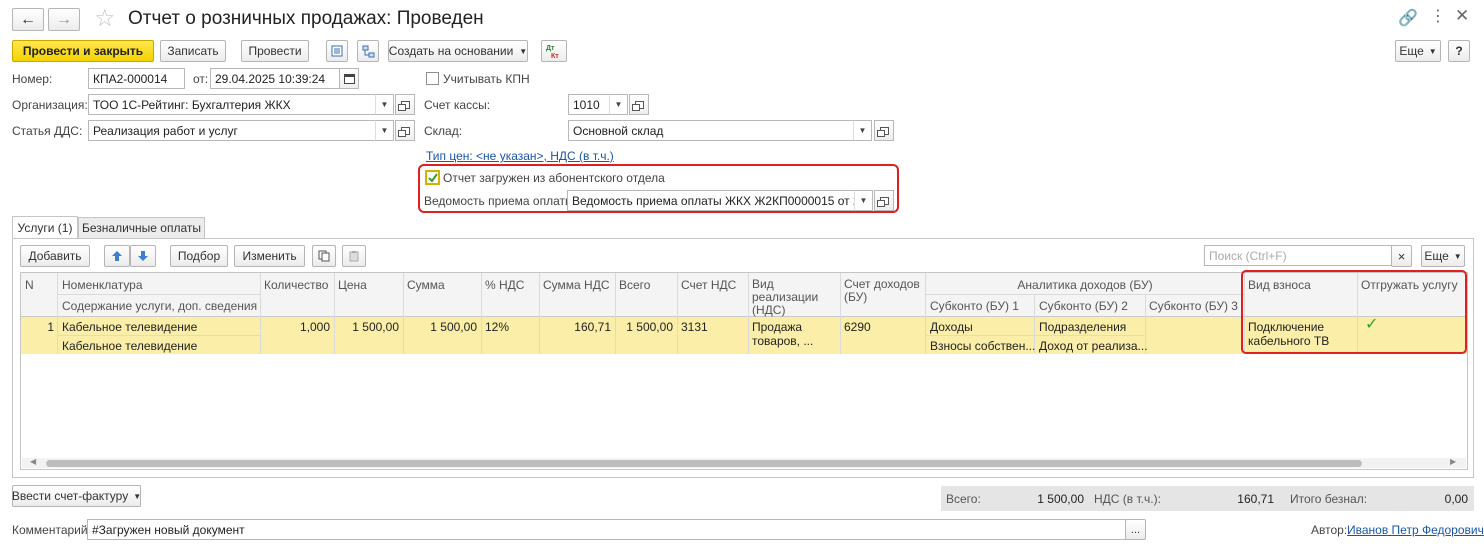  Describe the element at coordinates (275, 51) in the screenshot. I see `post-button: Провести` at that location.